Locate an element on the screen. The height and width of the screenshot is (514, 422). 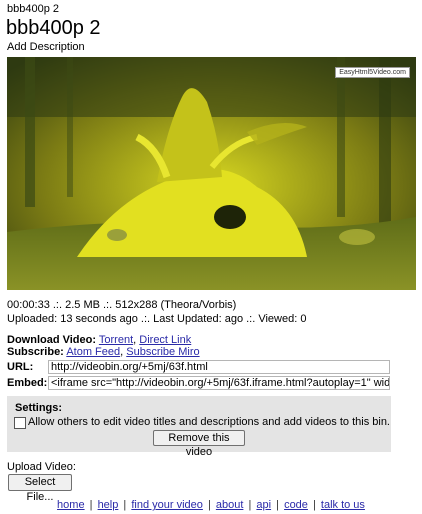
url-label: URL: is located at coordinates (20, 367).